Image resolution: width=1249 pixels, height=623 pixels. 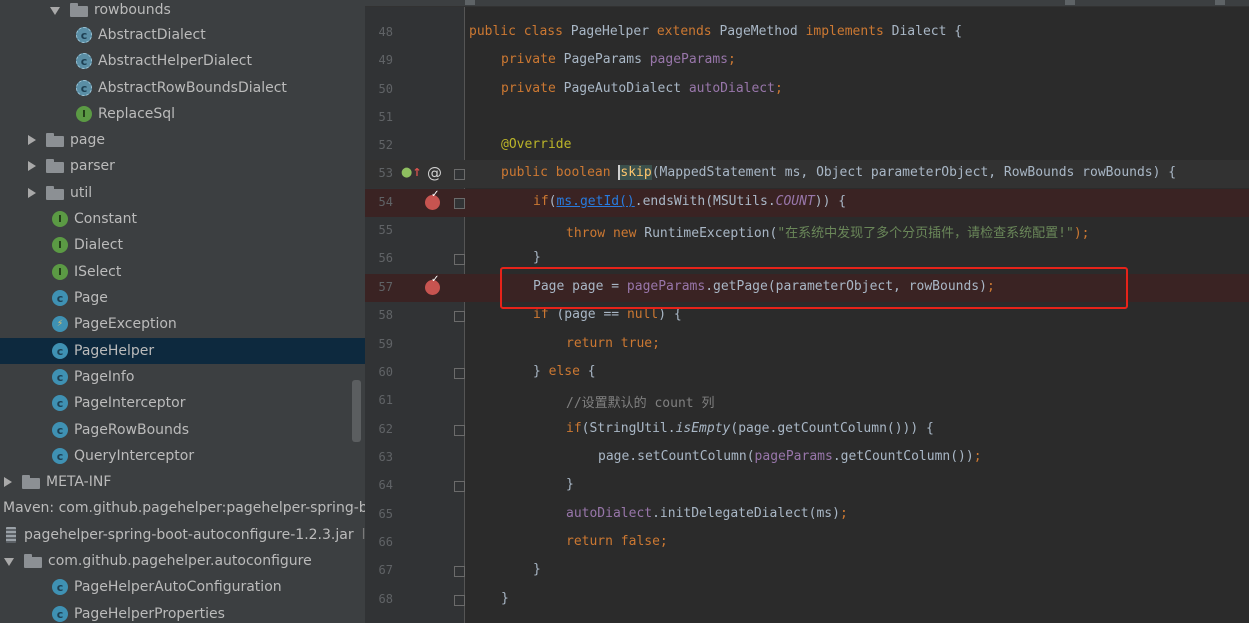 I want to click on tree-item-pagerowbounds: PageRowBounds, so click(x=182, y=430).